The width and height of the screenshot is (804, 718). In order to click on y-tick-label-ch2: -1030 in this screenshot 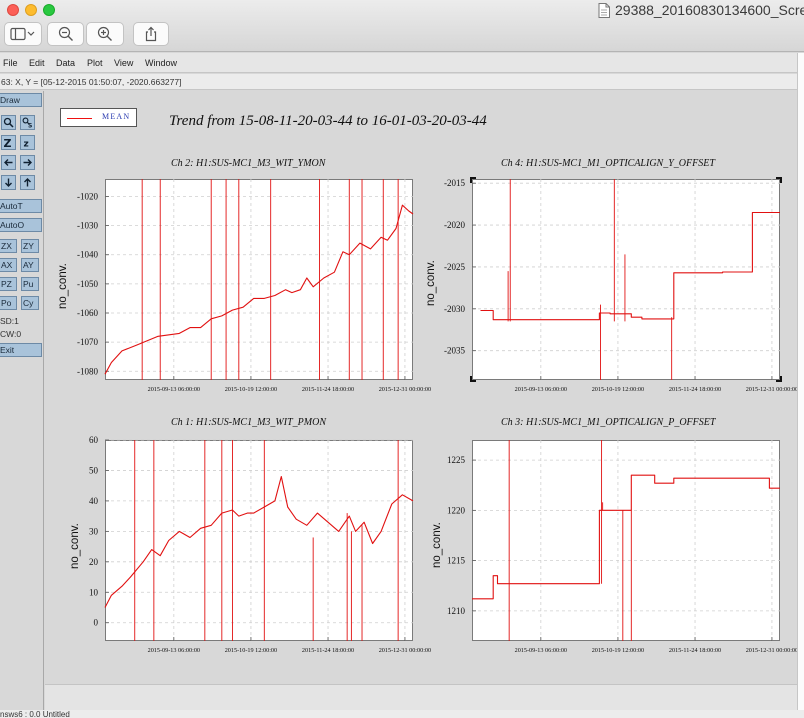, I will do `click(87, 226)`.